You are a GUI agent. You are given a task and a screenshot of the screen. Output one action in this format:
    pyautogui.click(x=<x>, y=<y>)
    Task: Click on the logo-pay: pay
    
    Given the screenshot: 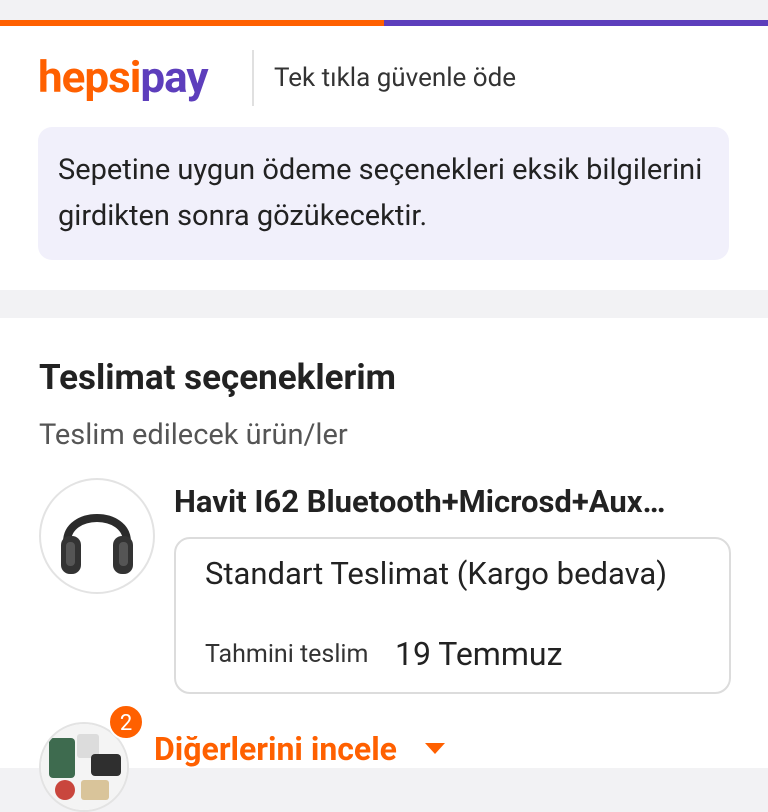 What is the action you would take?
    pyautogui.click(x=174, y=77)
    